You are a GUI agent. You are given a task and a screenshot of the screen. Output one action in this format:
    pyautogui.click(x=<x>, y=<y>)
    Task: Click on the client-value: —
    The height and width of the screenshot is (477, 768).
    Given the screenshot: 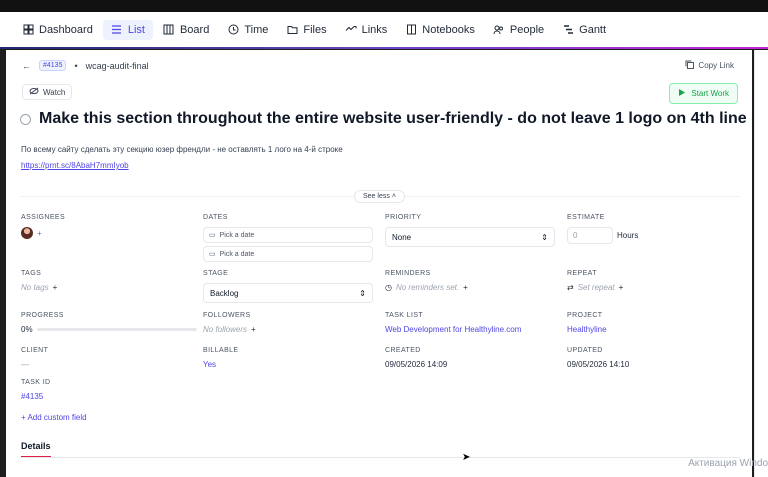 What is the action you would take?
    pyautogui.click(x=25, y=364)
    